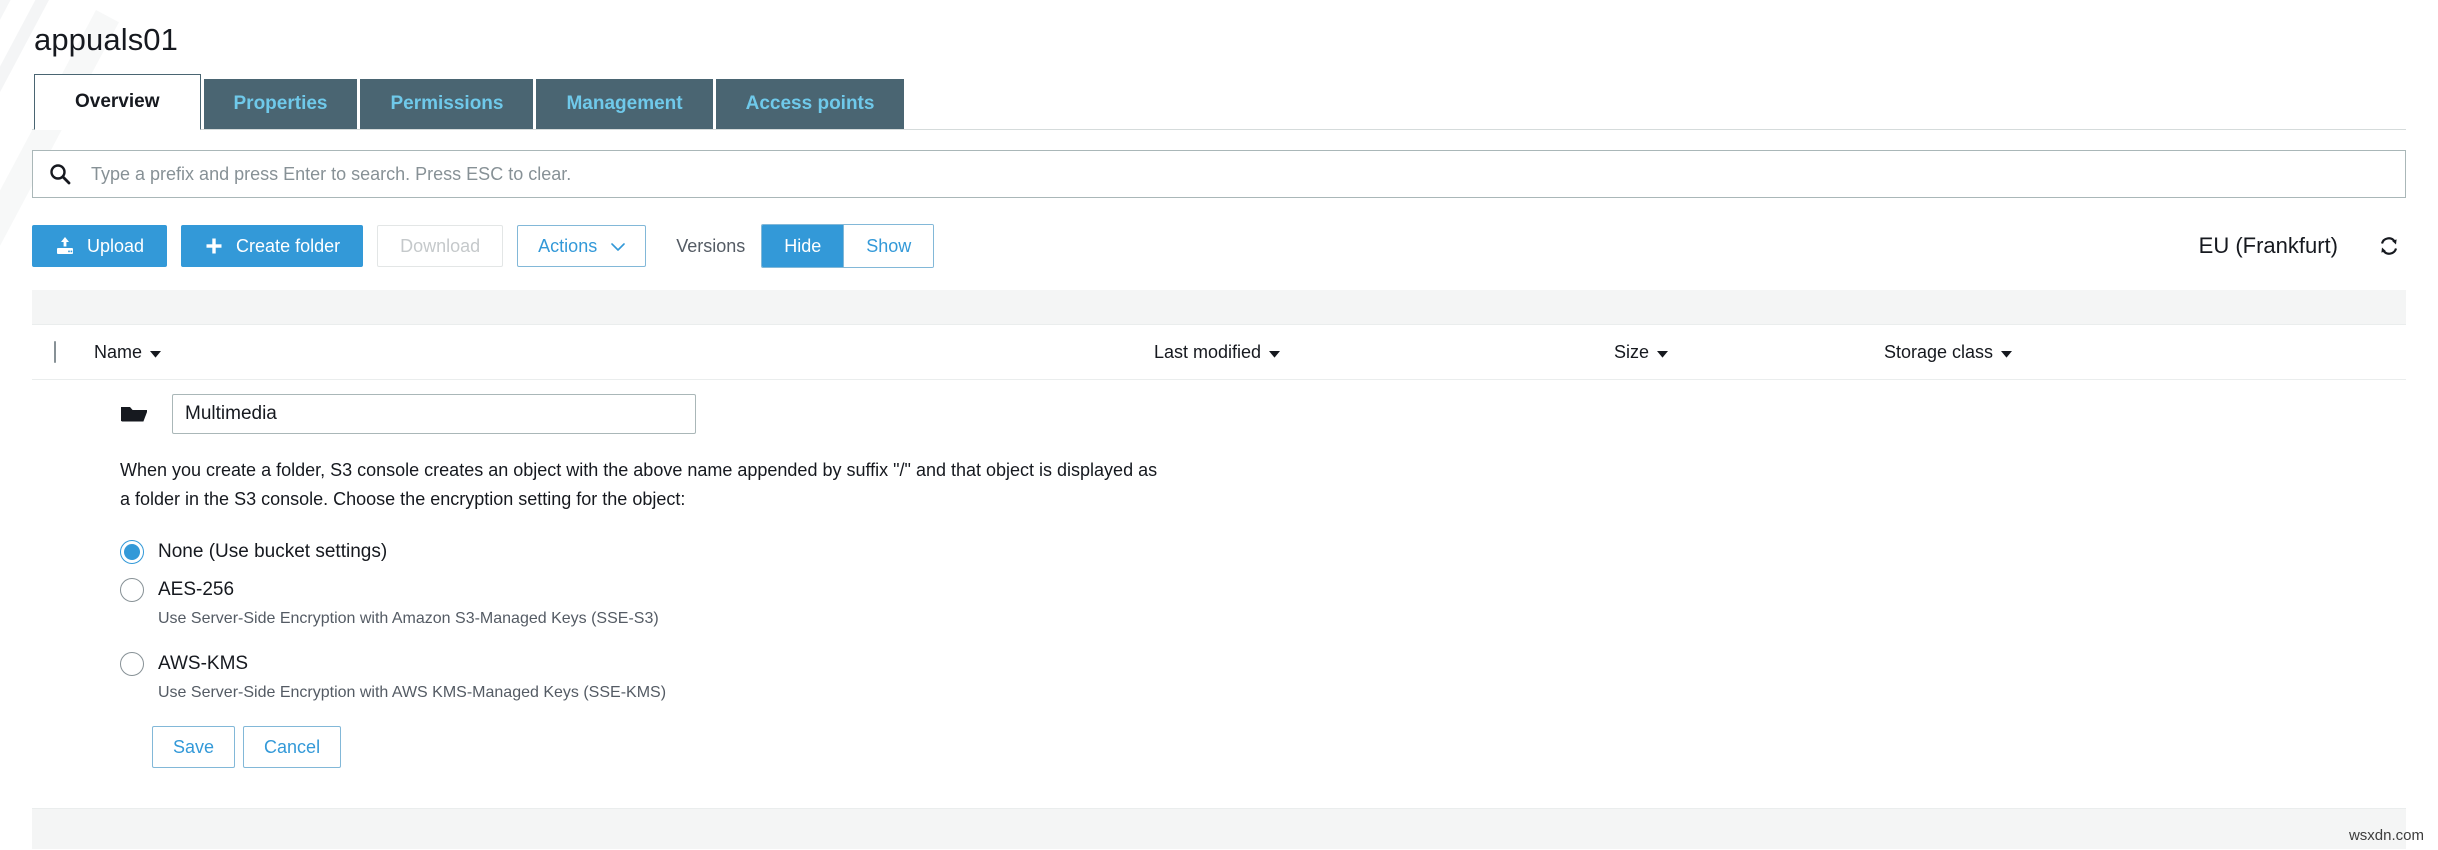  I want to click on encryption-option-aes256-label: AES-256, so click(196, 589).